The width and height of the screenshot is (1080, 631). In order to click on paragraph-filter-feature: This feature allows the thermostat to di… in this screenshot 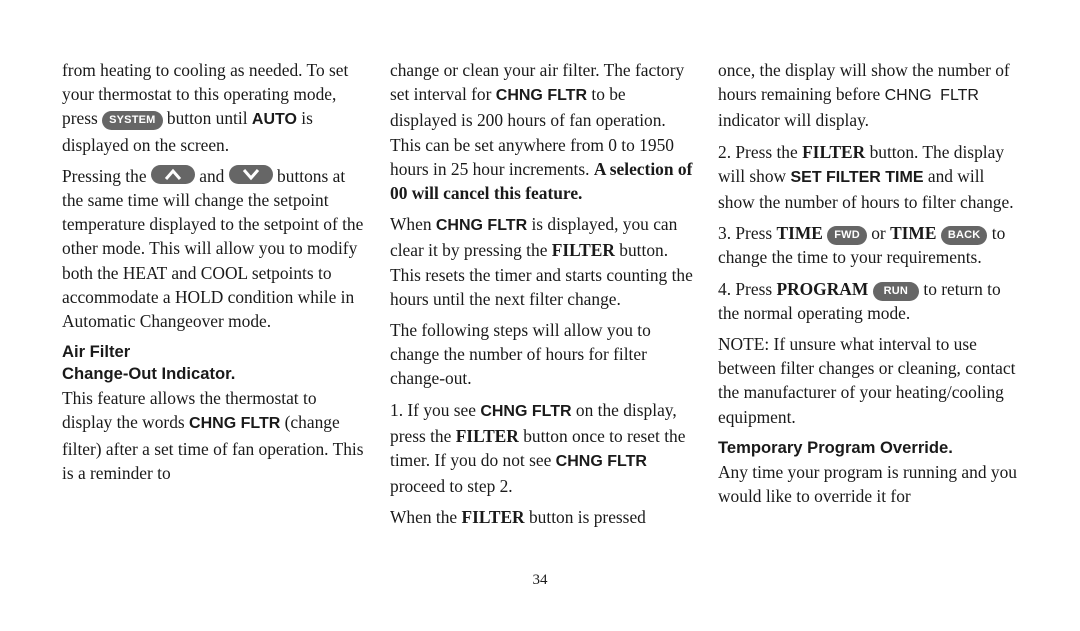, I will do `click(213, 435)`.